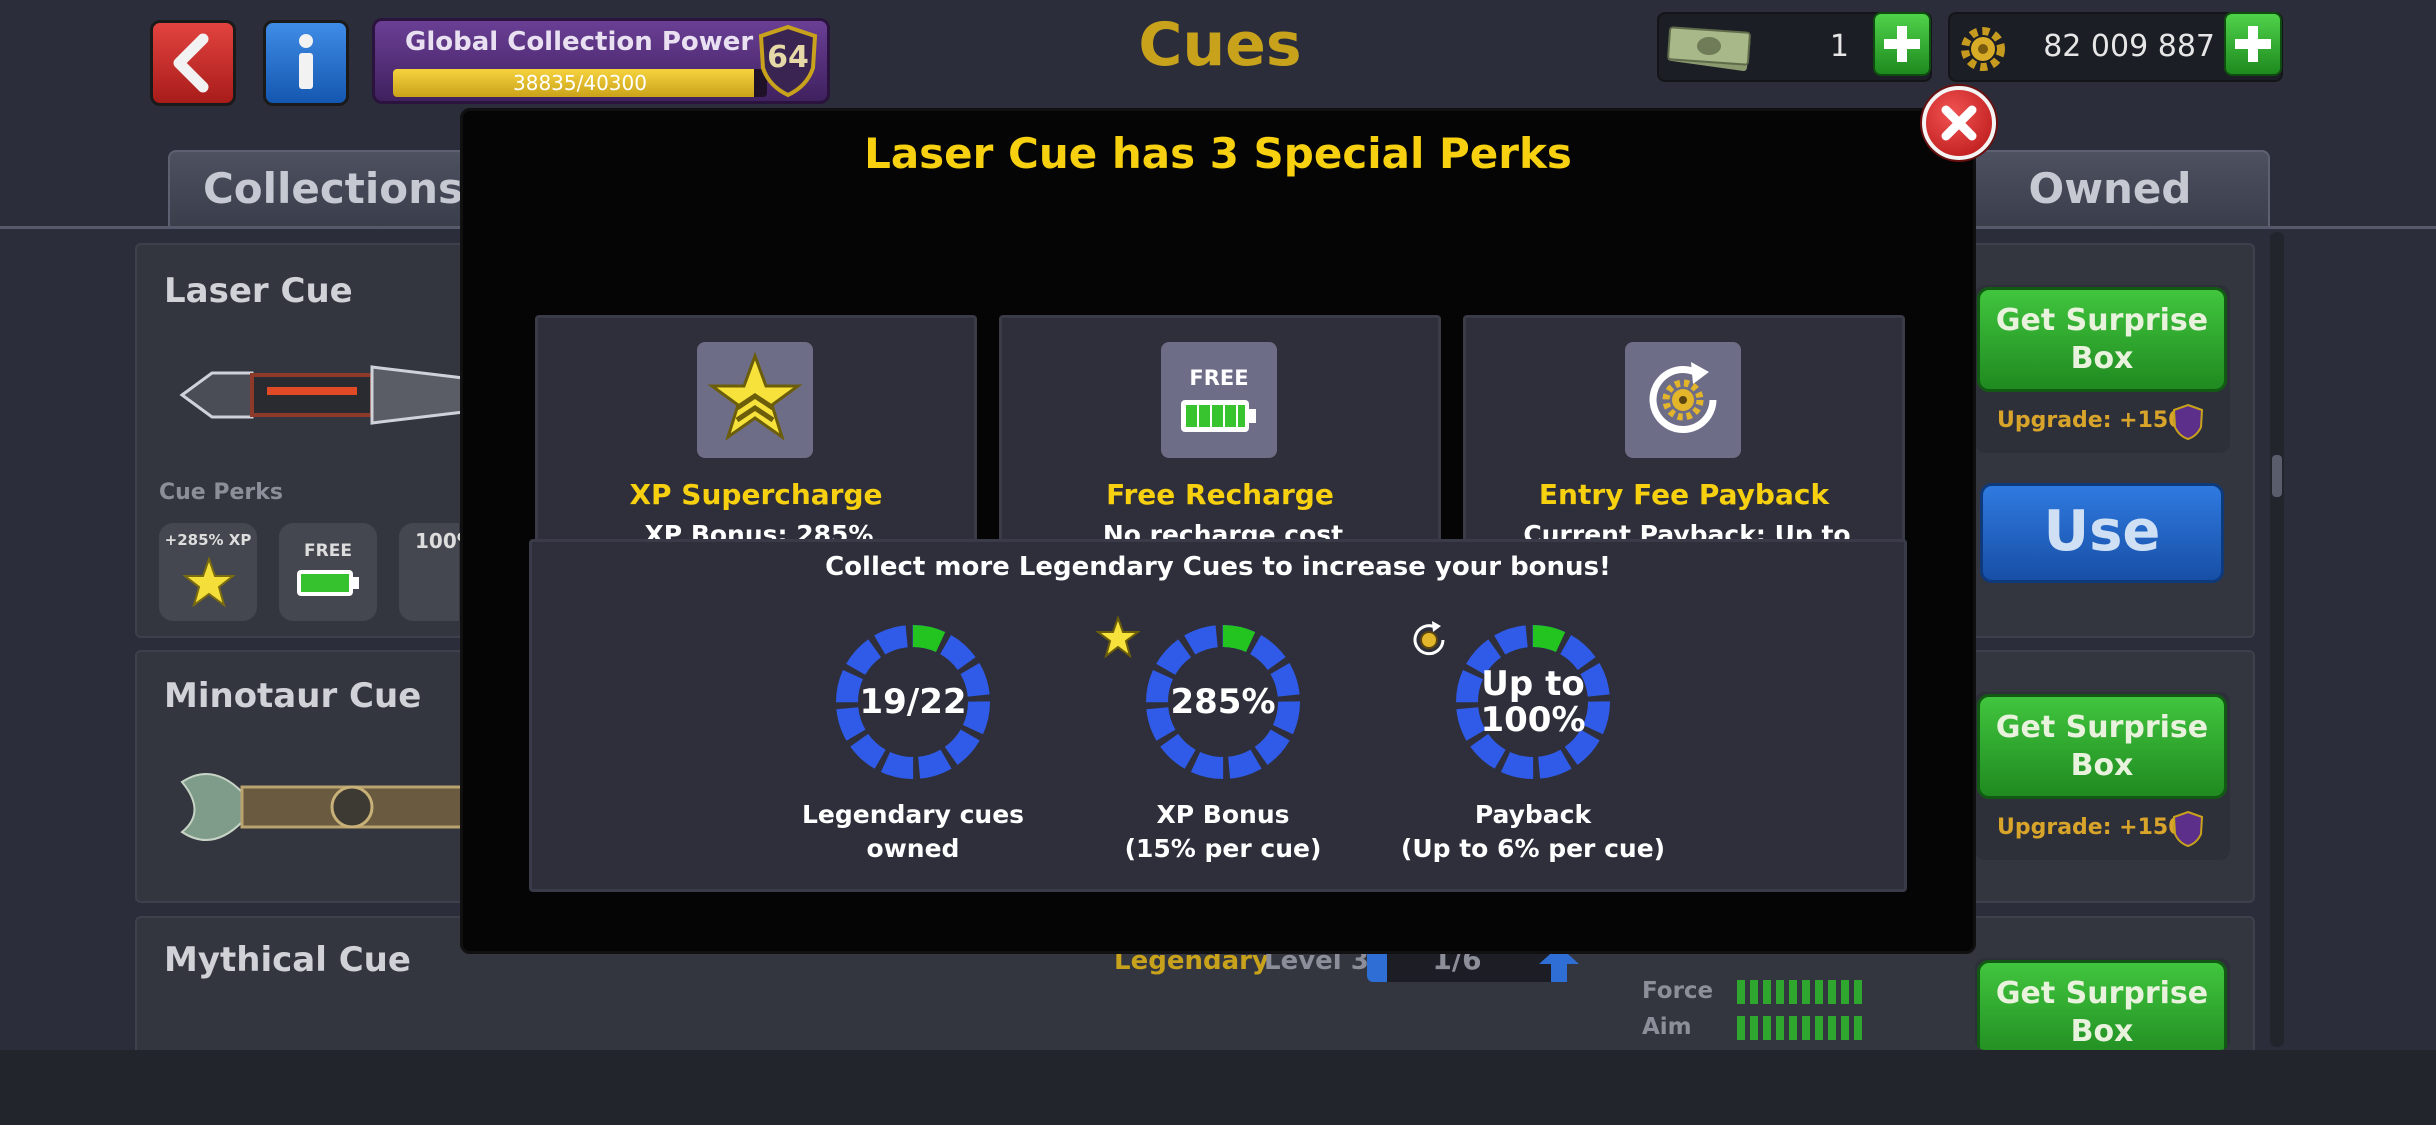 This screenshot has width=2436, height=1125. Describe the element at coordinates (1533, 720) in the screenshot. I see `payback-value-line: 100%` at that location.